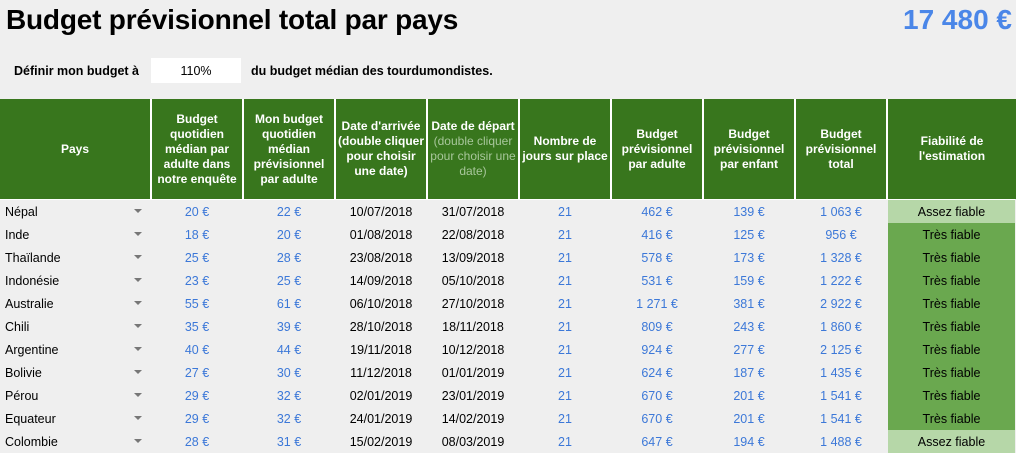  I want to click on cell-budget-enfant: 125 €, so click(749, 234).